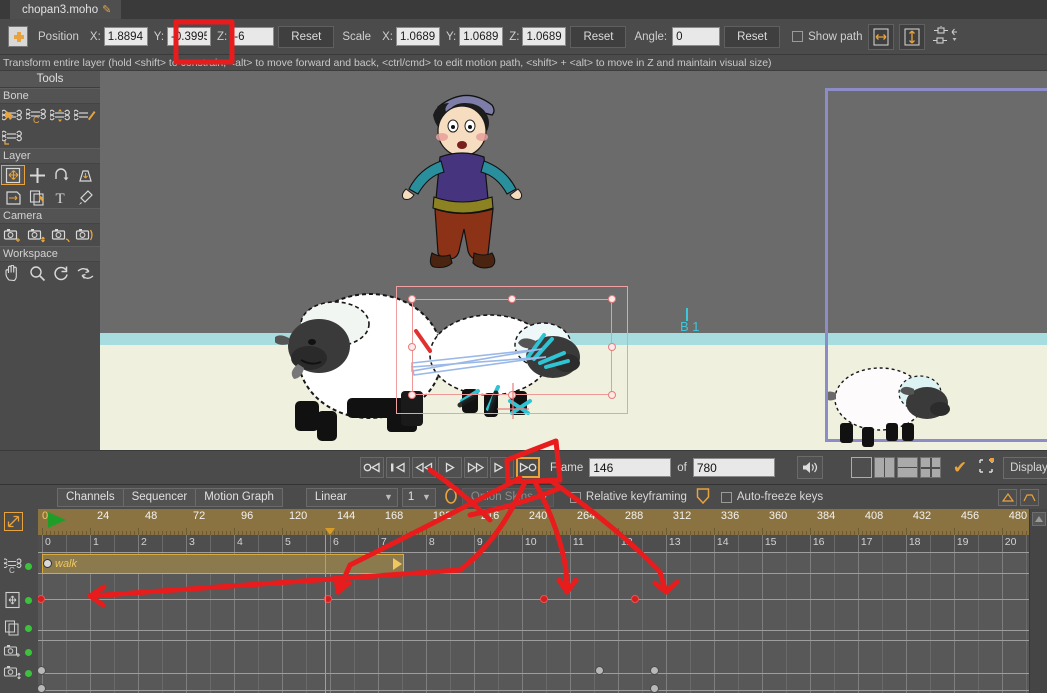 This screenshot has width=1047, height=693. I want to click on camera-zoom-channel-icon, so click(13, 673).